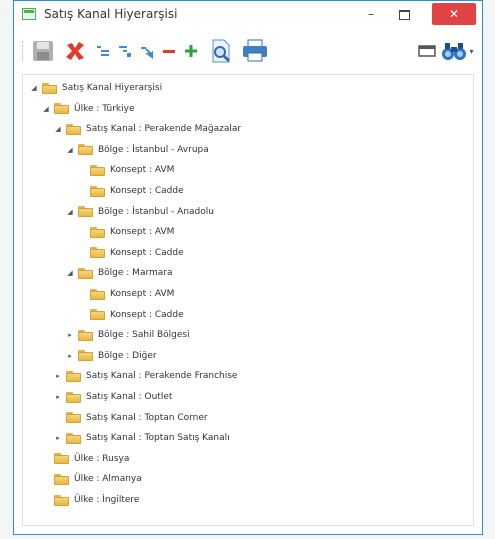 The width and height of the screenshot is (495, 539). What do you see at coordinates (129, 397) in the screenshot?
I see `tree-node-label: Satış Kanal : Outlet` at bounding box center [129, 397].